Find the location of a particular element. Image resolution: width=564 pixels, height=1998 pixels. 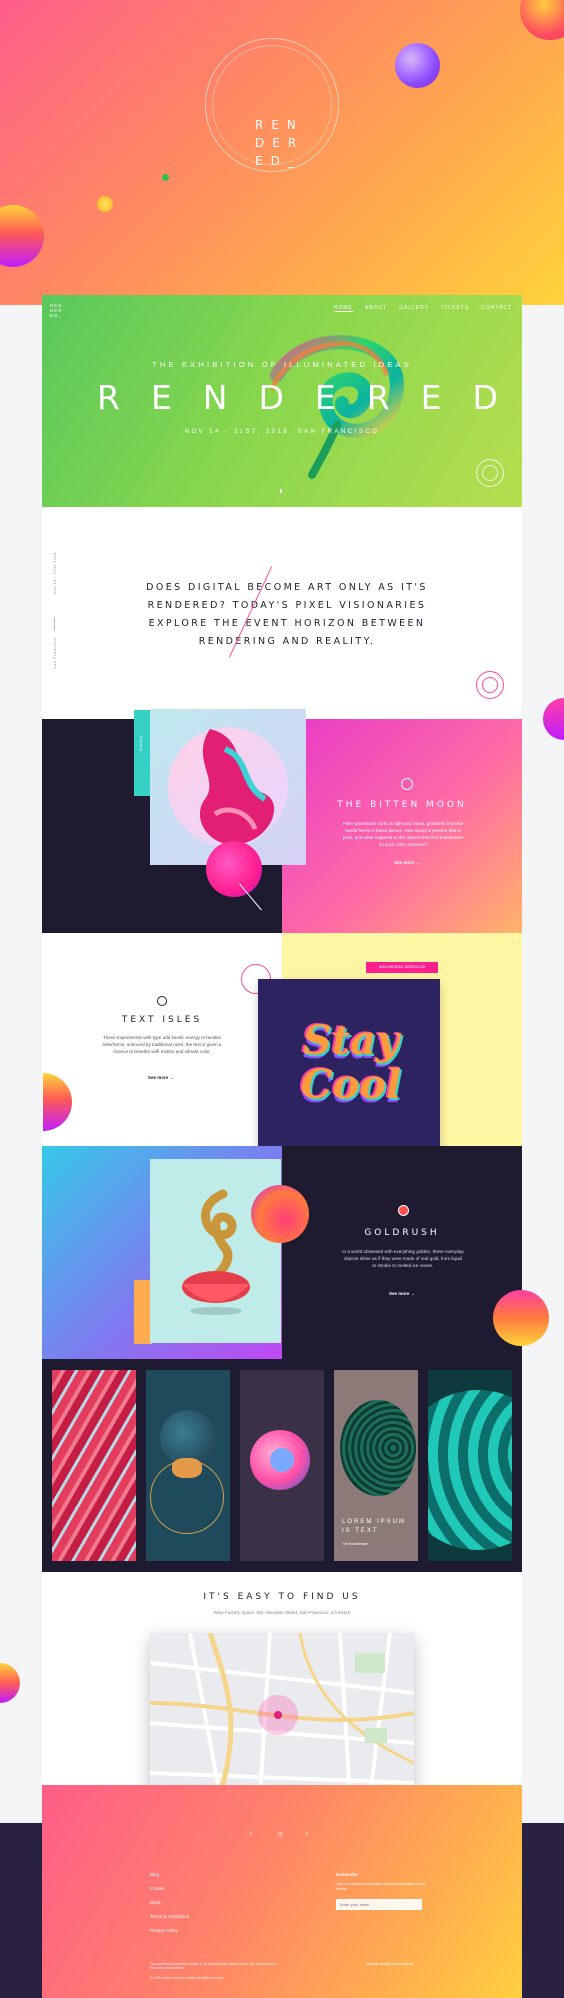

main-nav: HOME ABOUT GALLERY TICKETS CONTACT is located at coordinates (422, 308).